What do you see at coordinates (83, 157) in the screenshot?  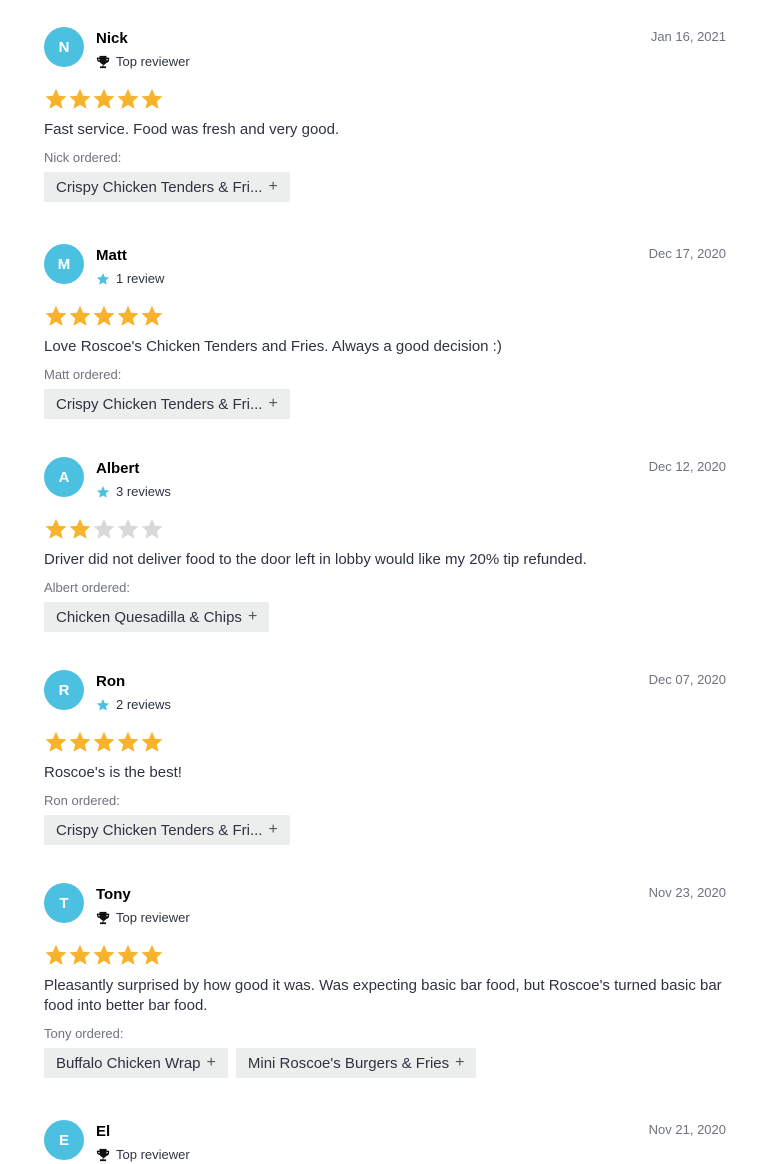 I see `ordered-label: Nick ordered:` at bounding box center [83, 157].